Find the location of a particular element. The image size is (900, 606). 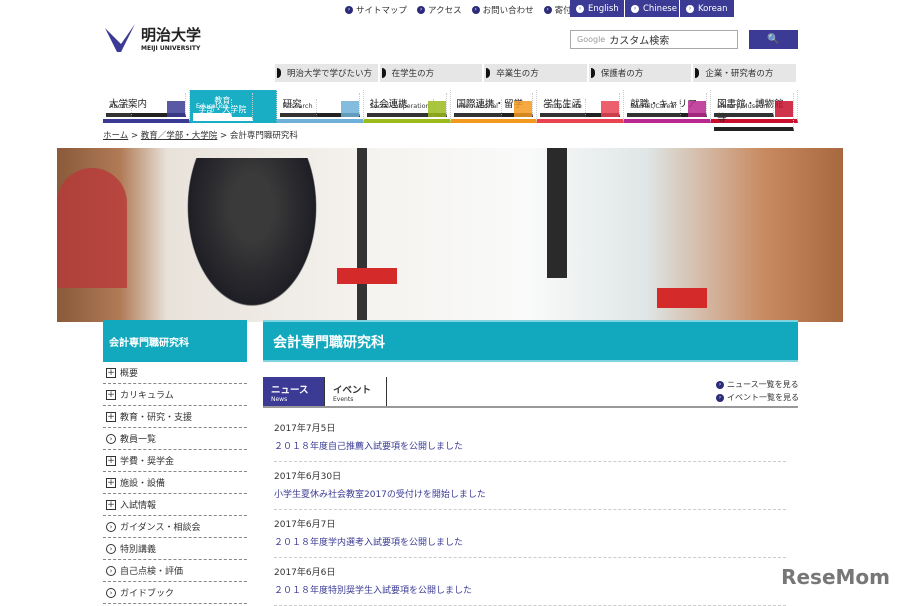

lang-chinese: › Chinese is located at coordinates (652, 8).